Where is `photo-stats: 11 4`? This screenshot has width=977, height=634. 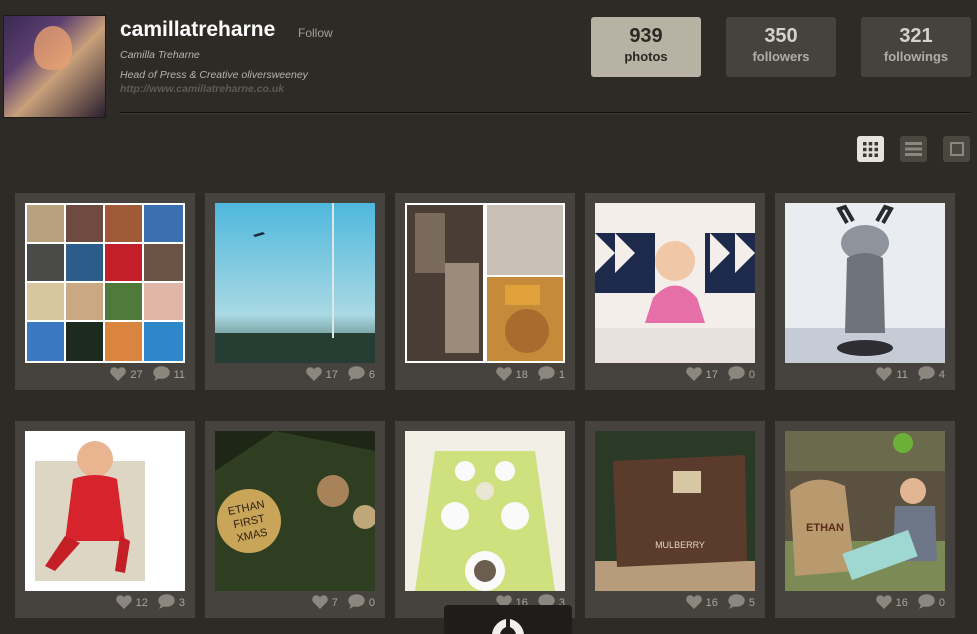 photo-stats: 11 4 is located at coordinates (910, 375).